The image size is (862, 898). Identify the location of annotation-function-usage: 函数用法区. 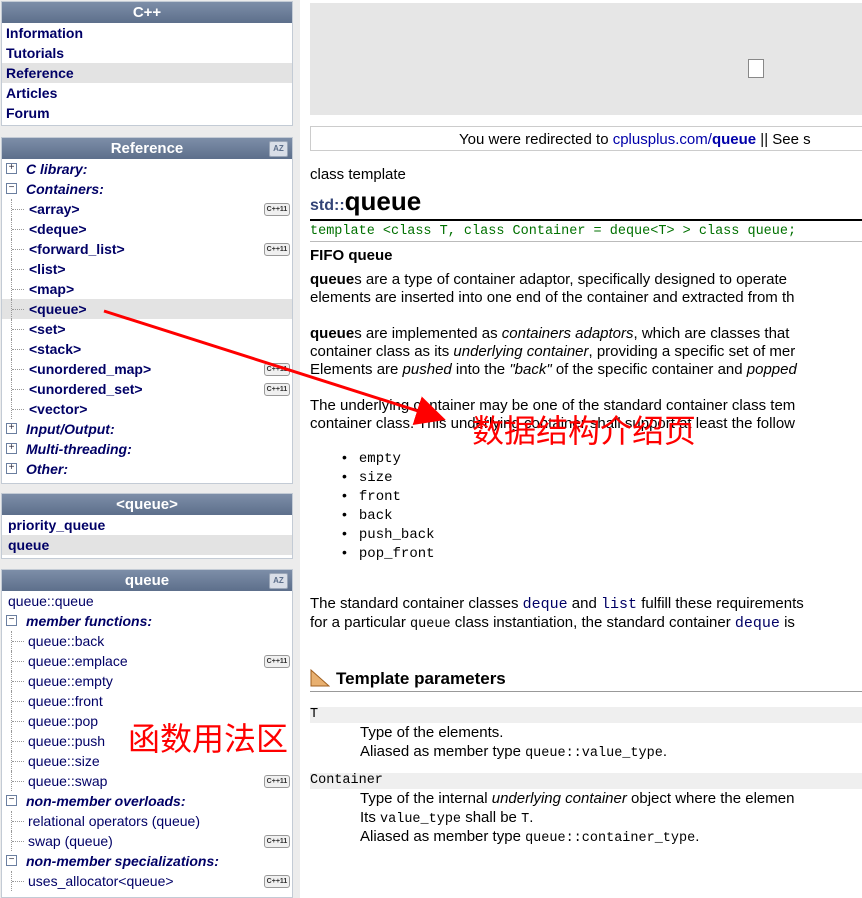
(208, 739).